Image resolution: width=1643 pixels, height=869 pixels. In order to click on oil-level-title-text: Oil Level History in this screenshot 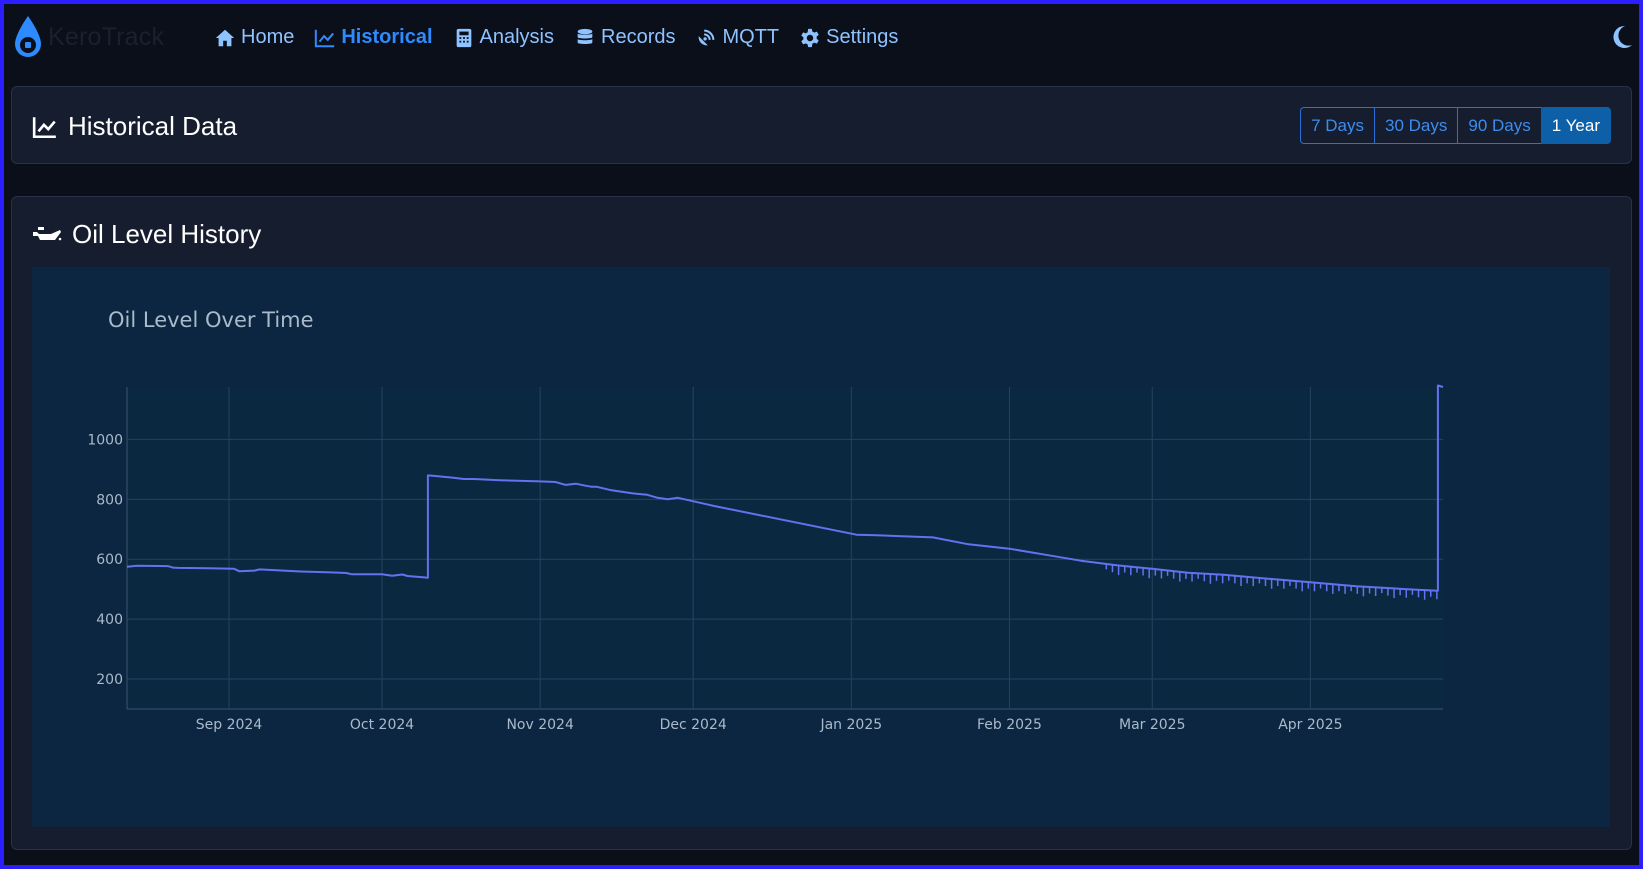, I will do `click(167, 234)`.